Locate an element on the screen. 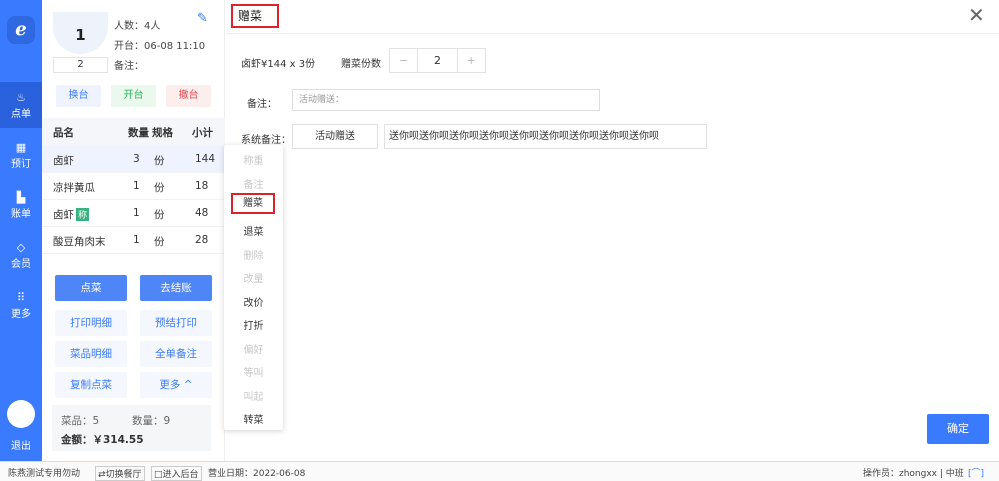  nav-item-more: ⠿ 更多 is located at coordinates (21, 305).